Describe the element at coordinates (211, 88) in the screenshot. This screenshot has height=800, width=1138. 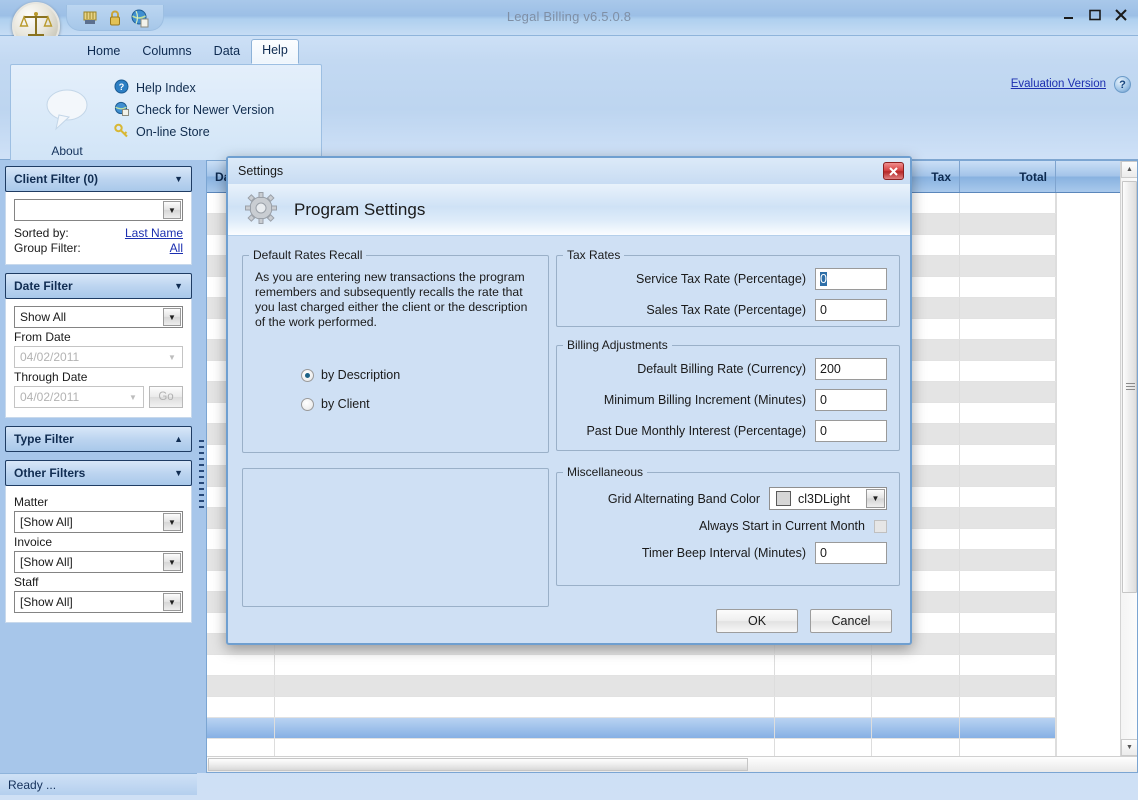
I see `menu-item-help-index: ? Help Index` at that location.